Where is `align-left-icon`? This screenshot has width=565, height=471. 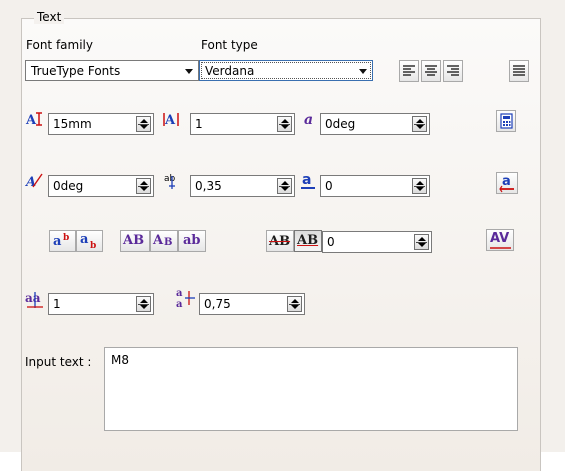 align-left-icon is located at coordinates (409, 70).